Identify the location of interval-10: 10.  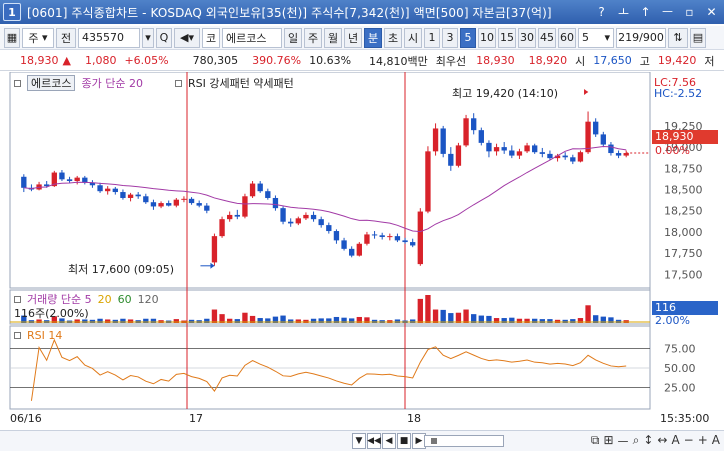
(487, 37).